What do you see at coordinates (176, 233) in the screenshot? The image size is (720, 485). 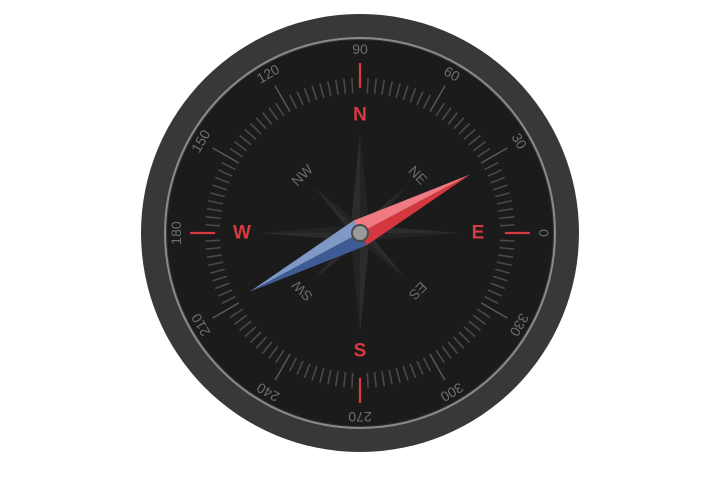 I see `degree-label: 180` at bounding box center [176, 233].